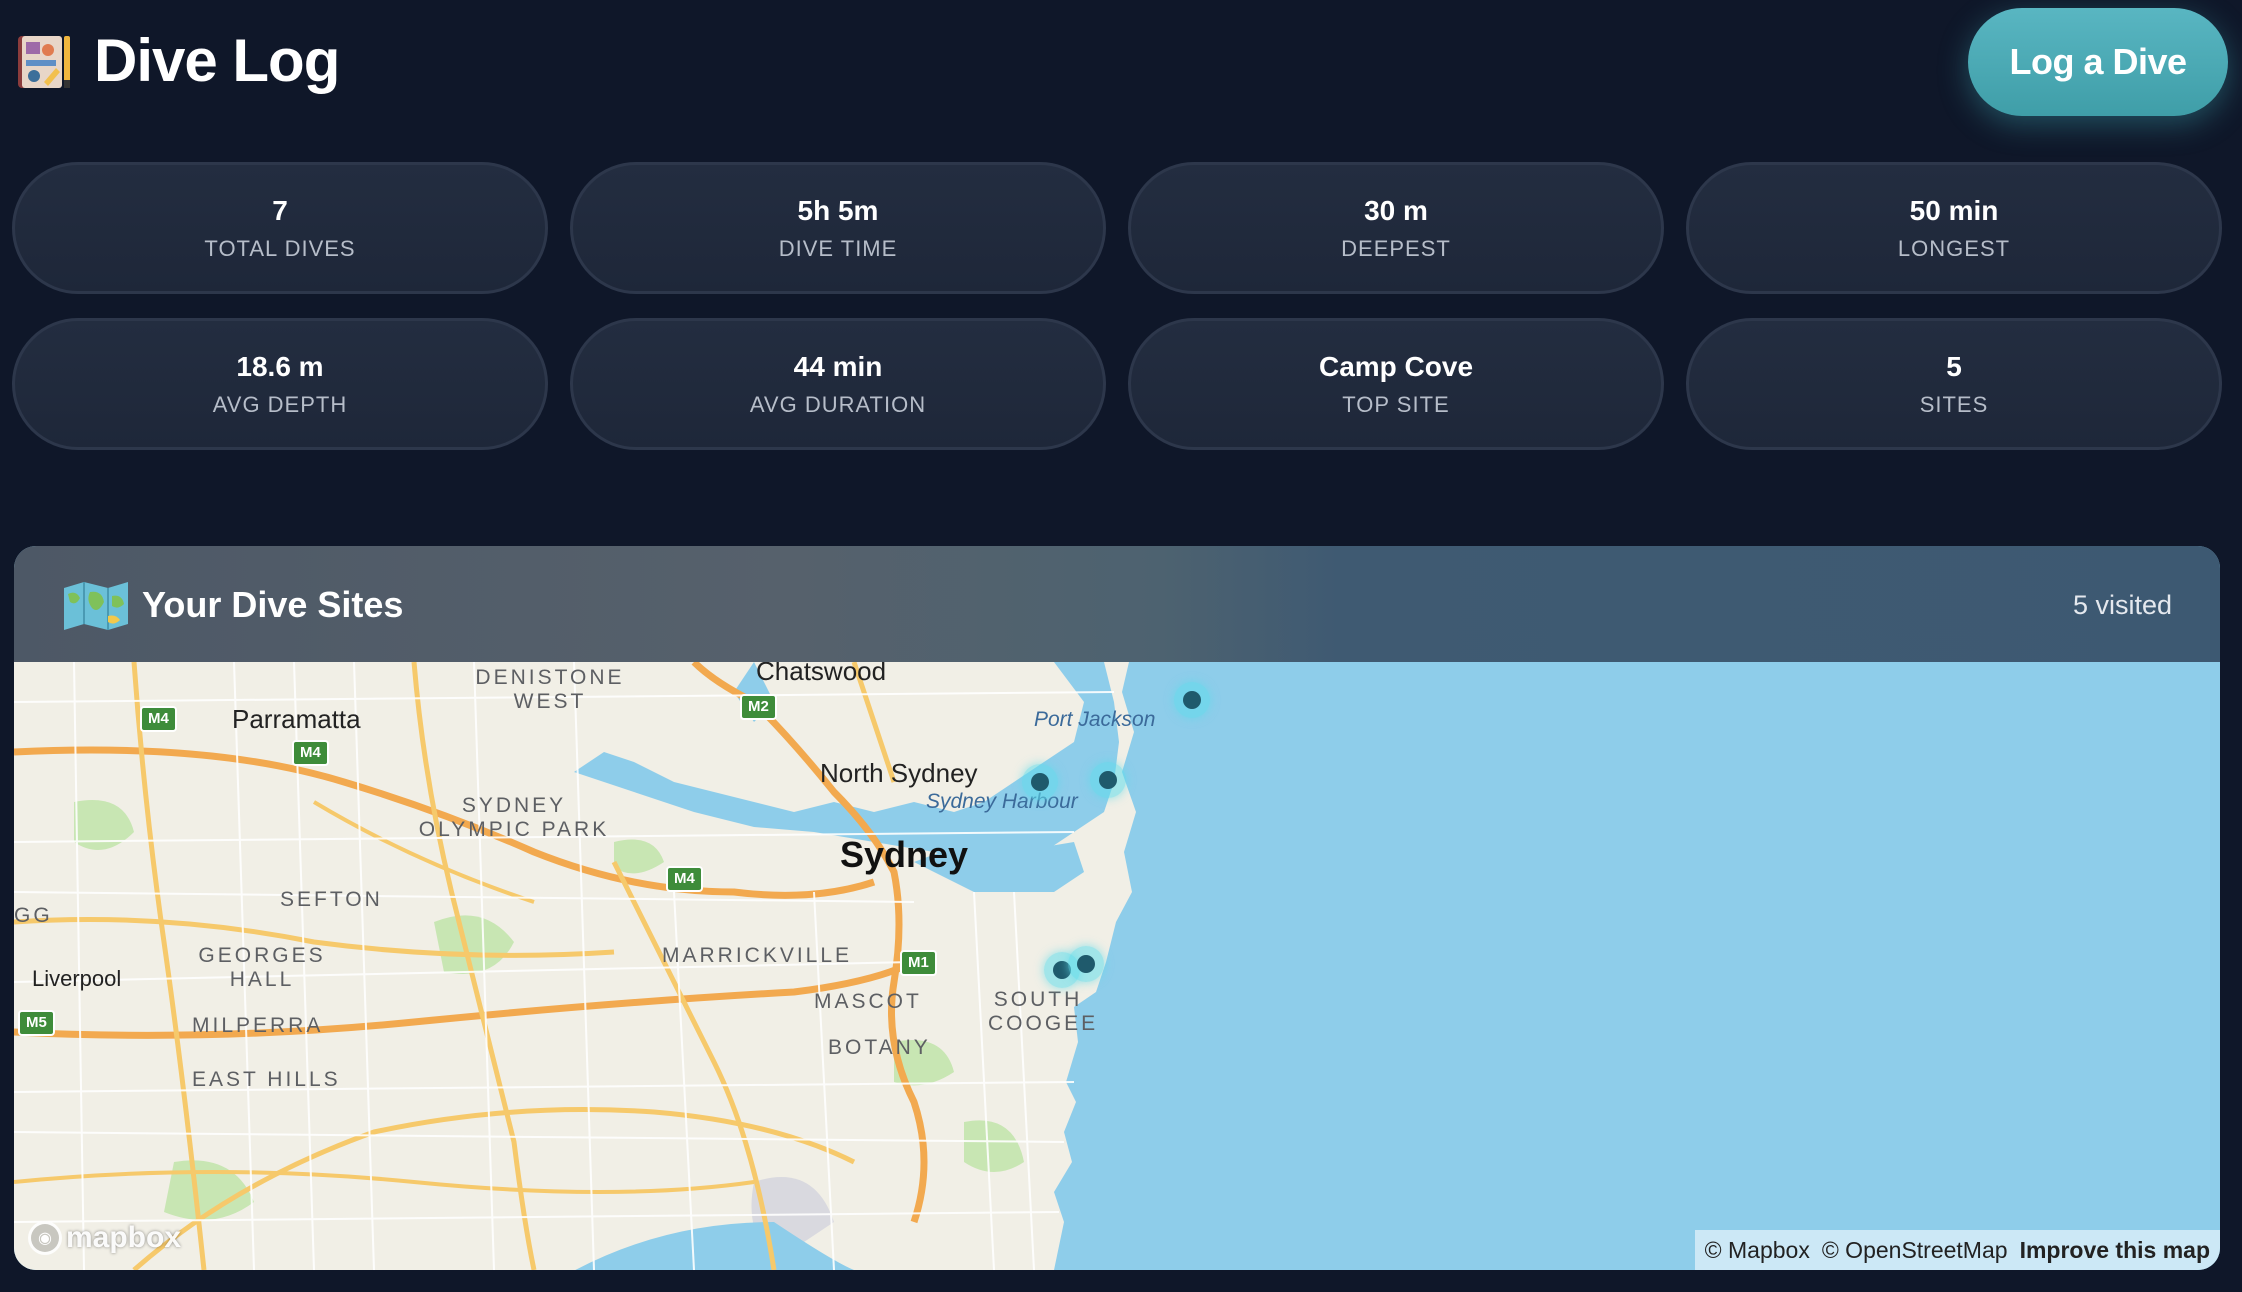 The height and width of the screenshot is (1292, 2242). Describe the element at coordinates (1396, 384) in the screenshot. I see `stat-card-top-site: Camp Cove TOP SITE` at that location.